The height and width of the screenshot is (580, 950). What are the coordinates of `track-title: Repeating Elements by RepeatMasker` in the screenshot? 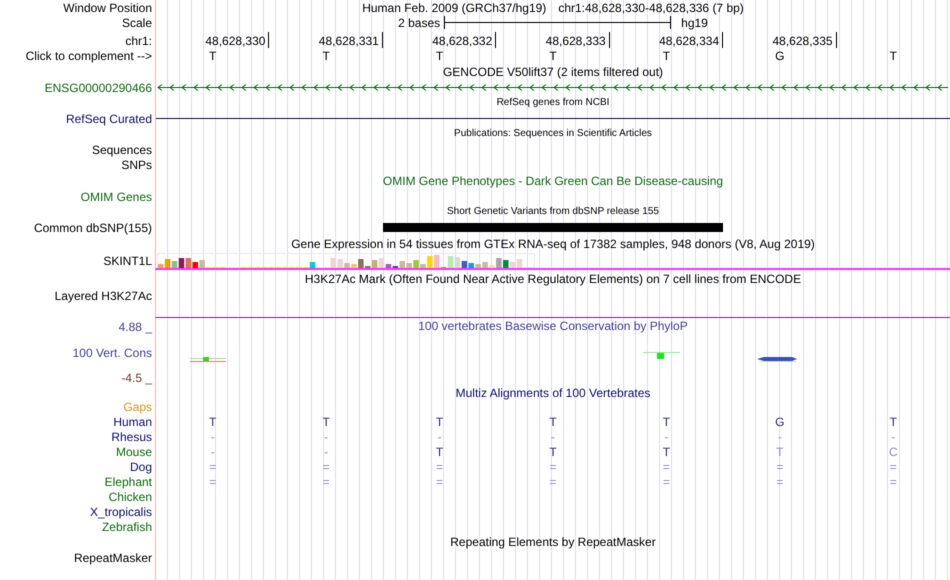 It's located at (553, 542).